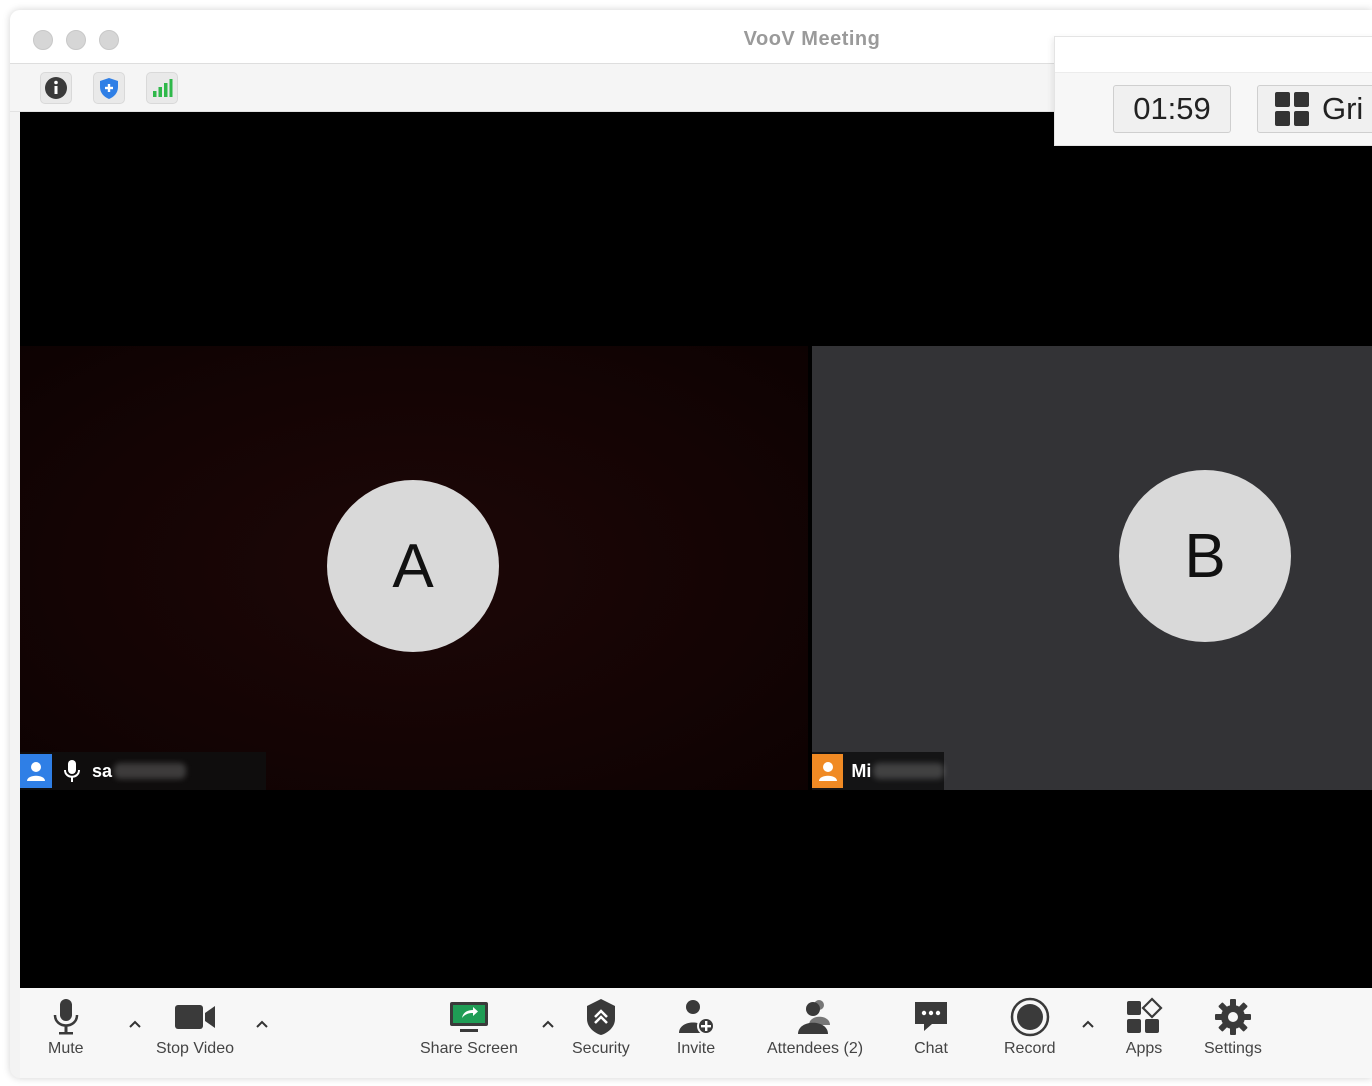 Image resolution: width=1372 pixels, height=1086 pixels. What do you see at coordinates (1088, 1024) in the screenshot?
I see `record-options-caret` at bounding box center [1088, 1024].